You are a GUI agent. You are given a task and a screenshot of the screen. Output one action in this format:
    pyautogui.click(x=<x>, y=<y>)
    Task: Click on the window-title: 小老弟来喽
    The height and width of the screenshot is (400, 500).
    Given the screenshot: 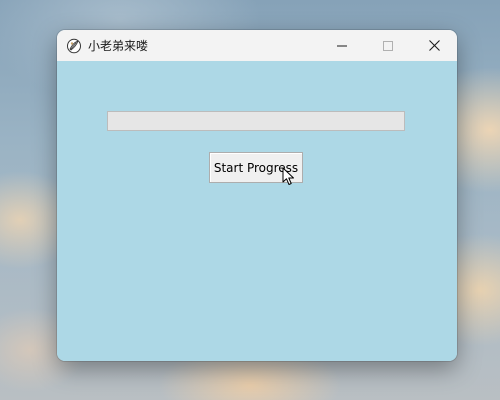 What is the action you would take?
    pyautogui.click(x=118, y=46)
    